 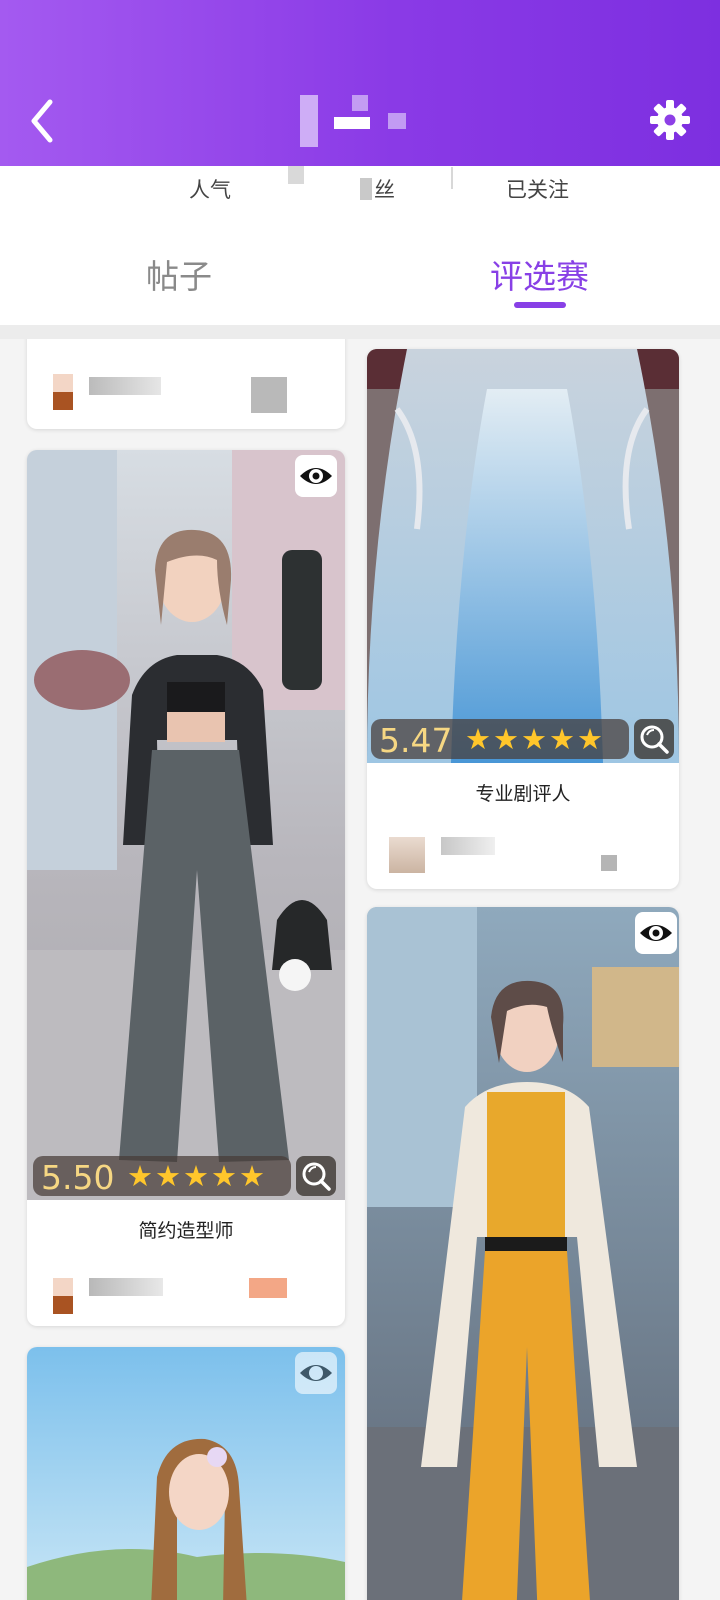 What do you see at coordinates (78, 1177) in the screenshot?
I see `rating-score: 5.50` at bounding box center [78, 1177].